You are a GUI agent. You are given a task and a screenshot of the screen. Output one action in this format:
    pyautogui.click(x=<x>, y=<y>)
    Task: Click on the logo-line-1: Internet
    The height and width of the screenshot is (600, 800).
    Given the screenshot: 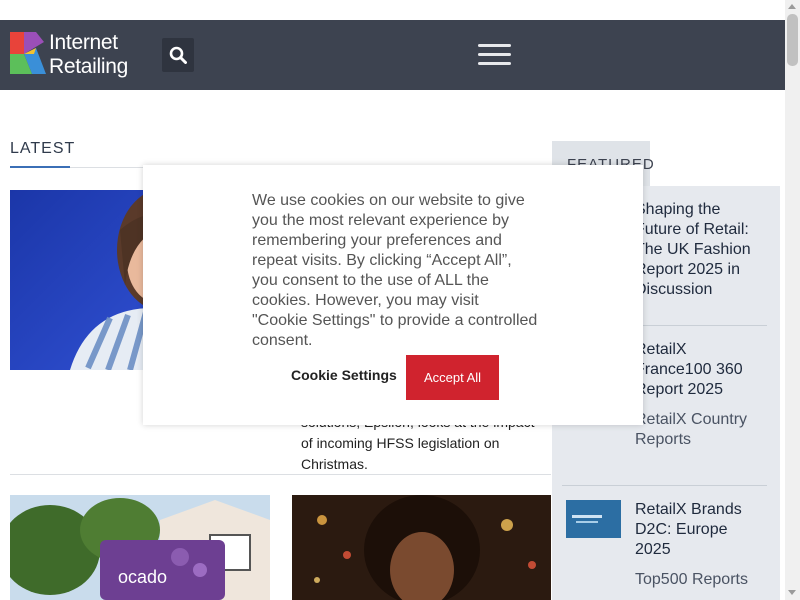 What is the action you would take?
    pyautogui.click(x=83, y=42)
    